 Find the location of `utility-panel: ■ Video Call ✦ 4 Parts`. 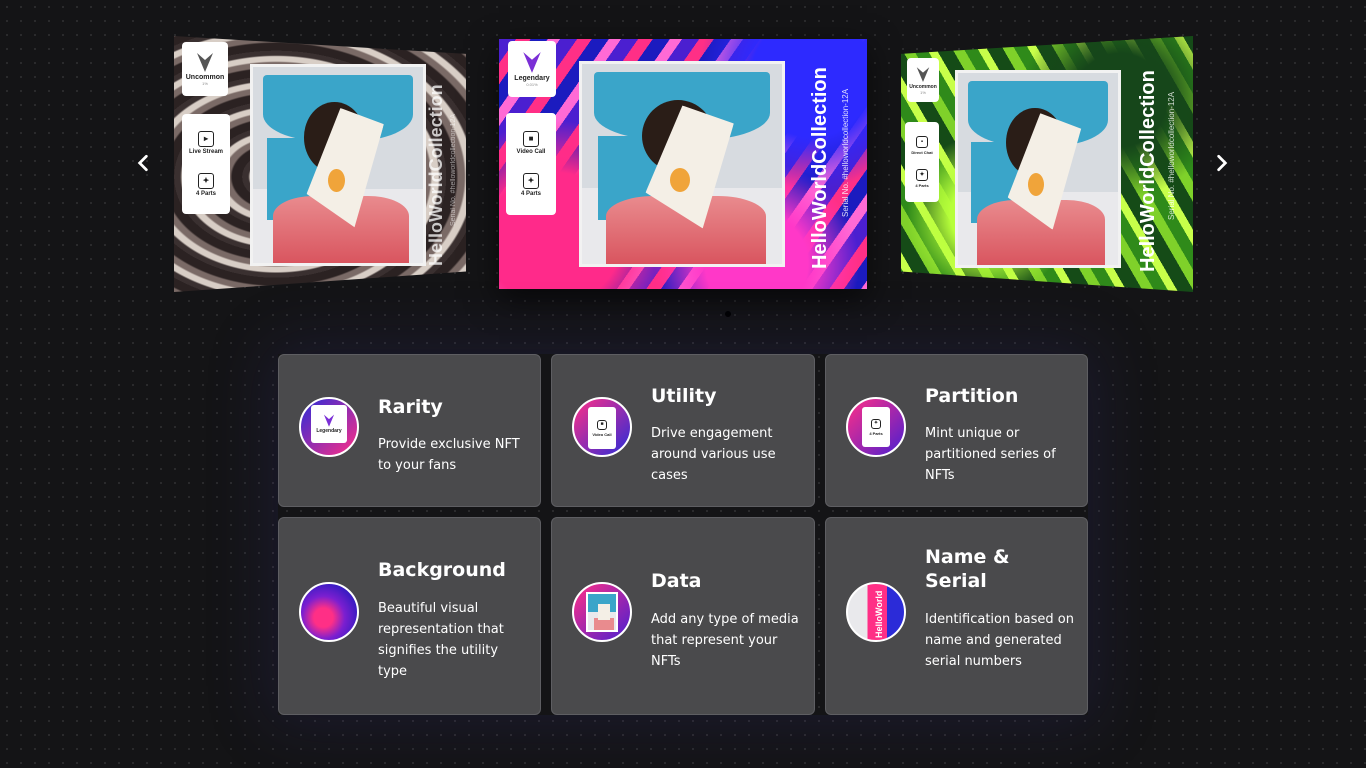

utility-panel: ■ Video Call ✦ 4 Parts is located at coordinates (531, 164).